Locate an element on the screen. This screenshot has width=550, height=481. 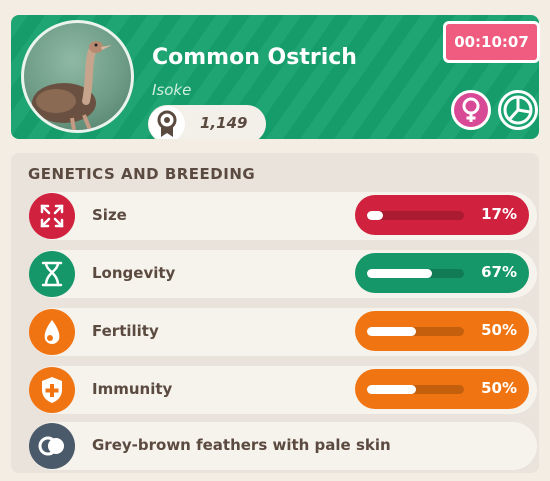
expand-arrows-icon is located at coordinates (52, 216).